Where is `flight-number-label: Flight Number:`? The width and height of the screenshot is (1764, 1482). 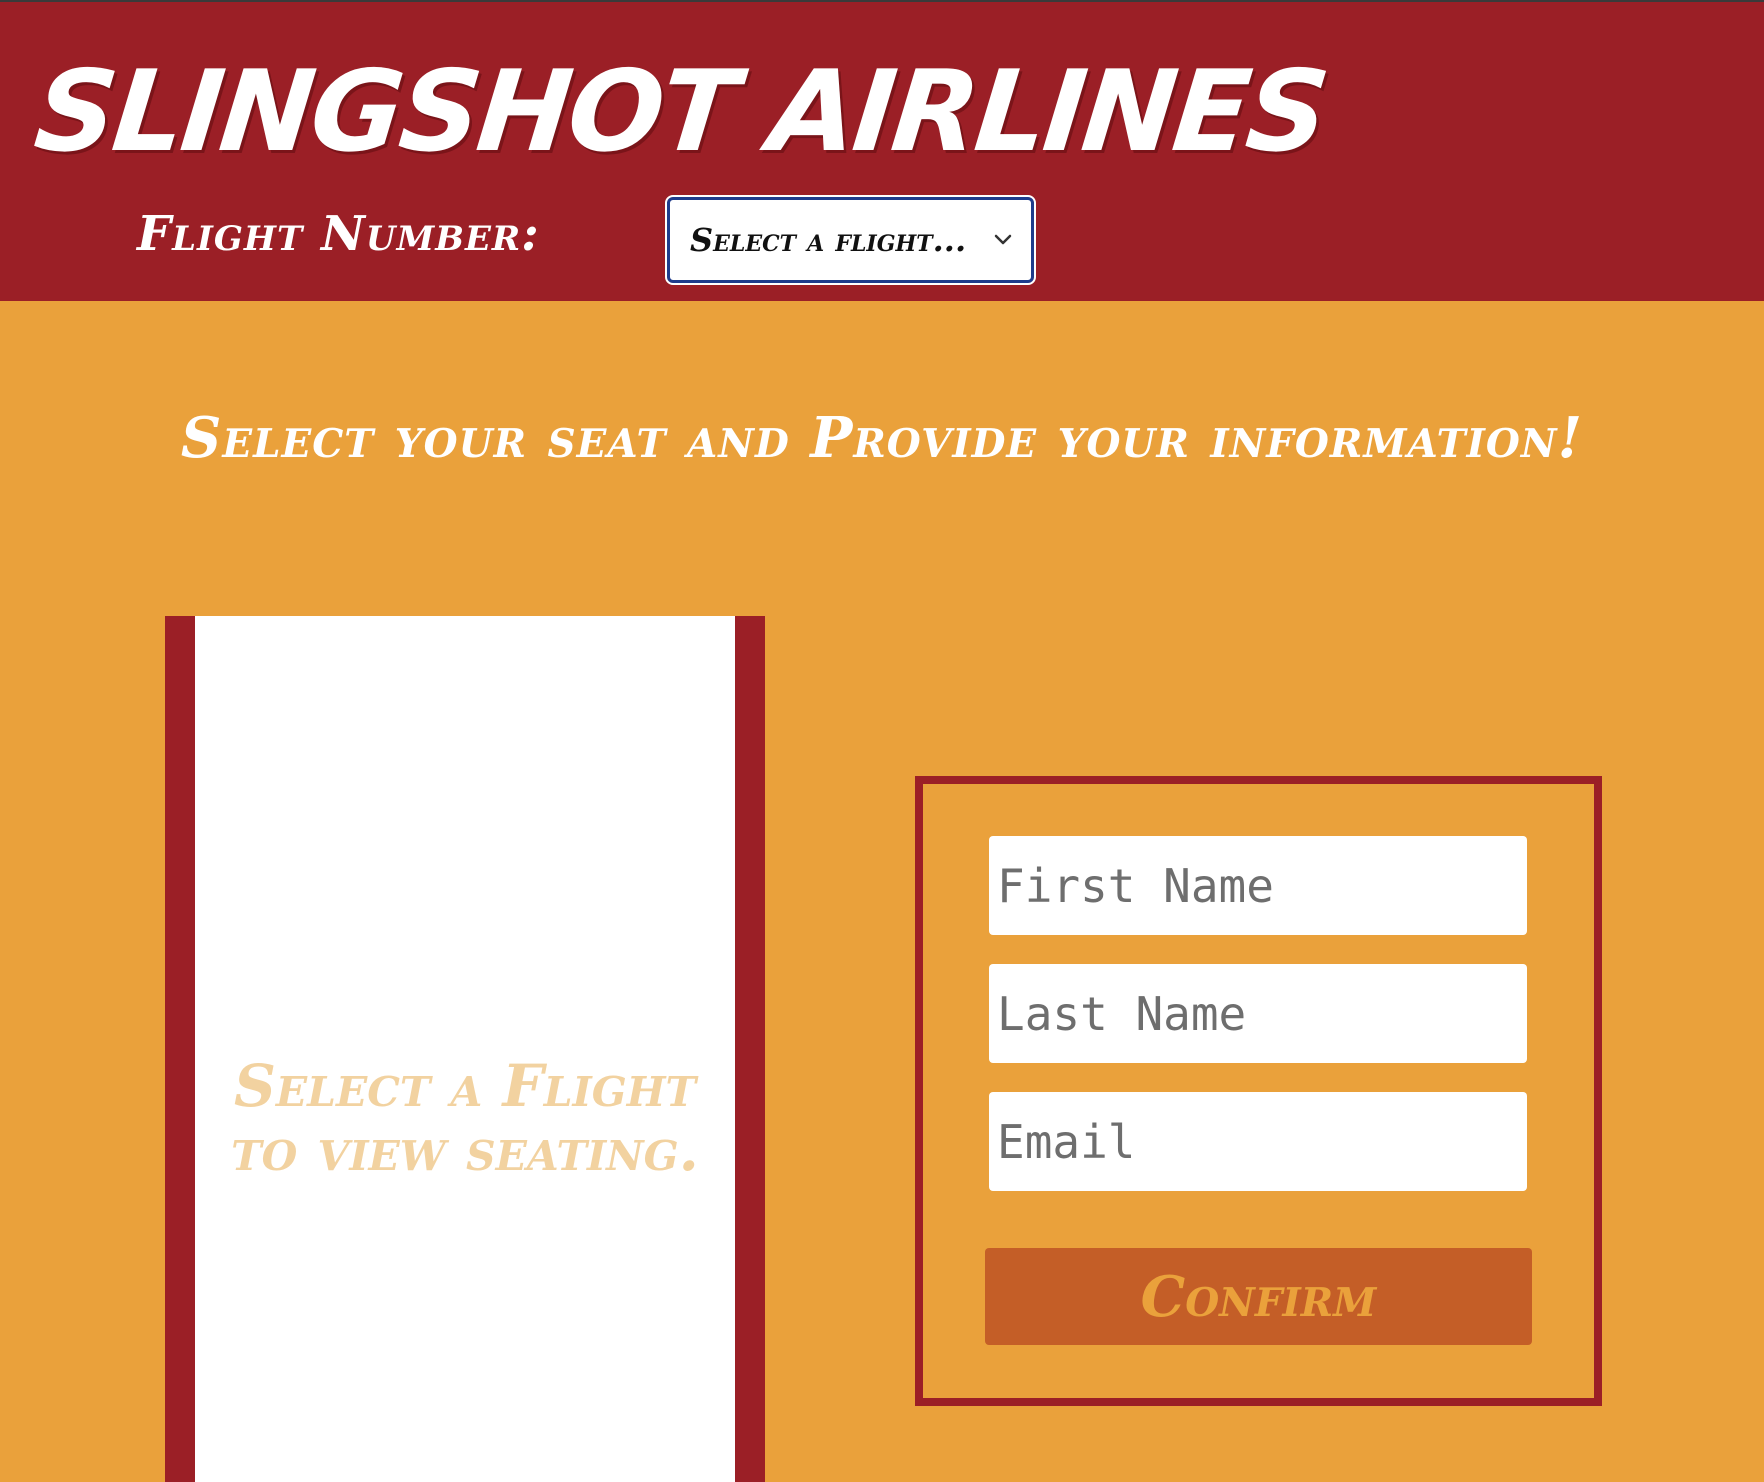 flight-number-label: Flight Number: is located at coordinates (338, 234).